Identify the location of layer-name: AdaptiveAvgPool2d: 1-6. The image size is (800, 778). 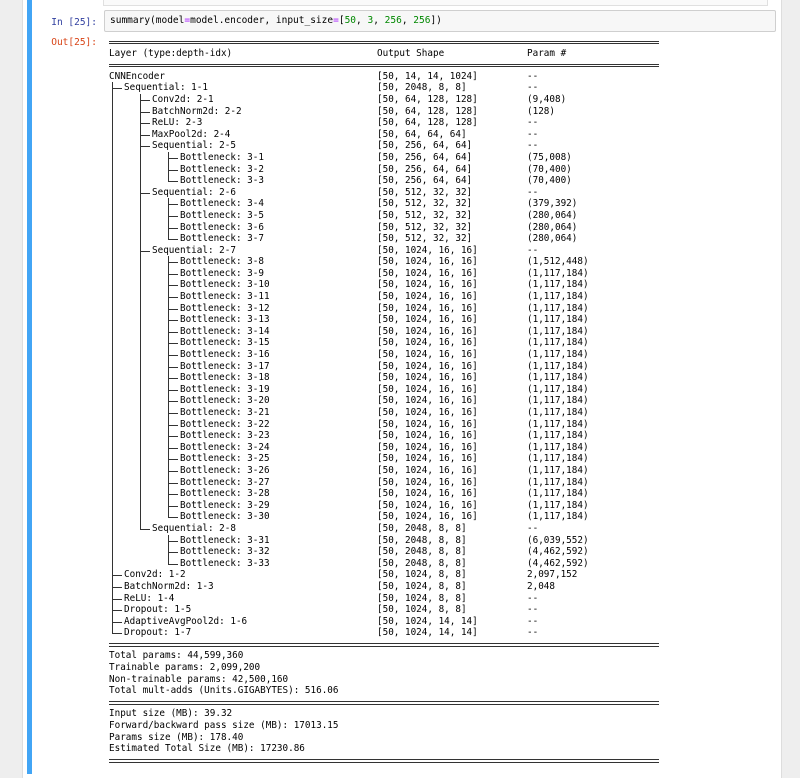
(186, 621).